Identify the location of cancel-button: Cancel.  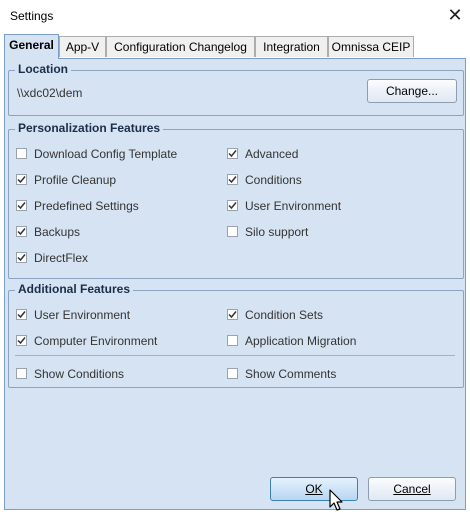
(412, 489).